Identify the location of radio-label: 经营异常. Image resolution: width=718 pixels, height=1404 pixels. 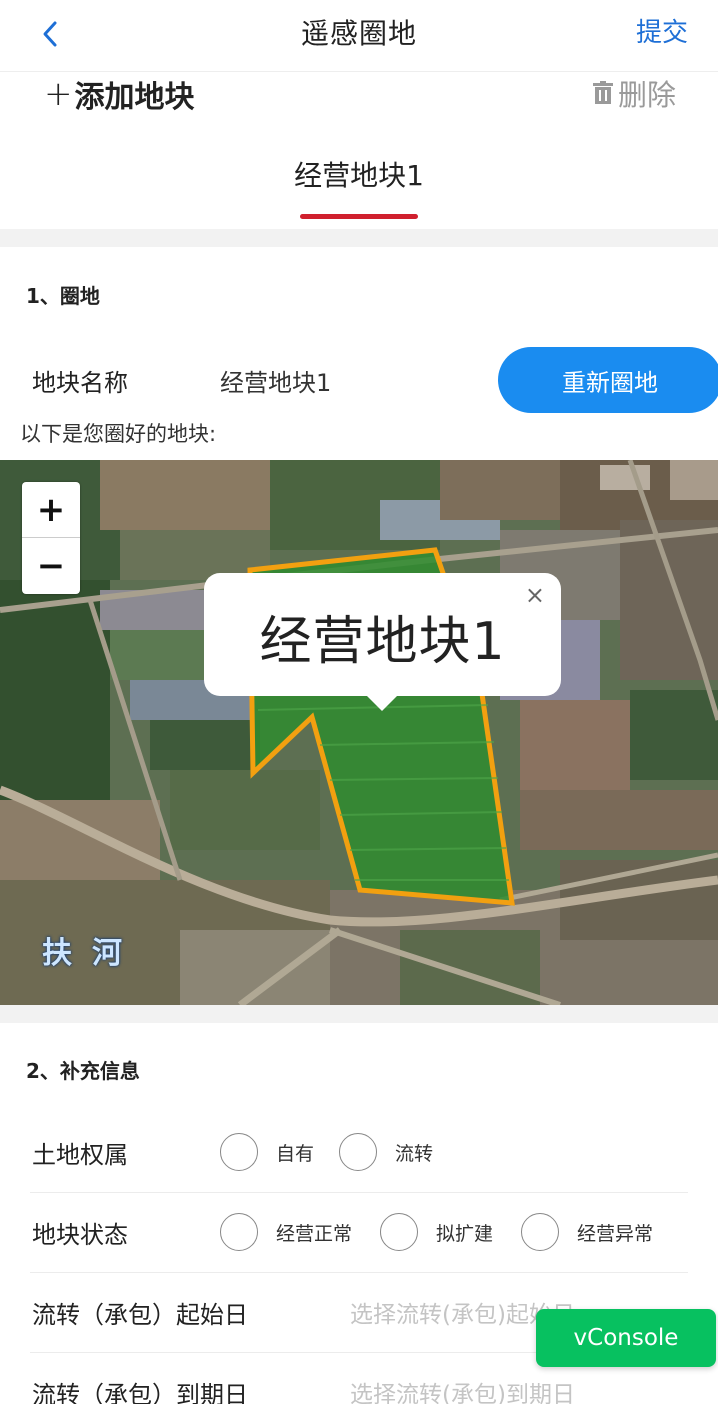
(615, 1233).